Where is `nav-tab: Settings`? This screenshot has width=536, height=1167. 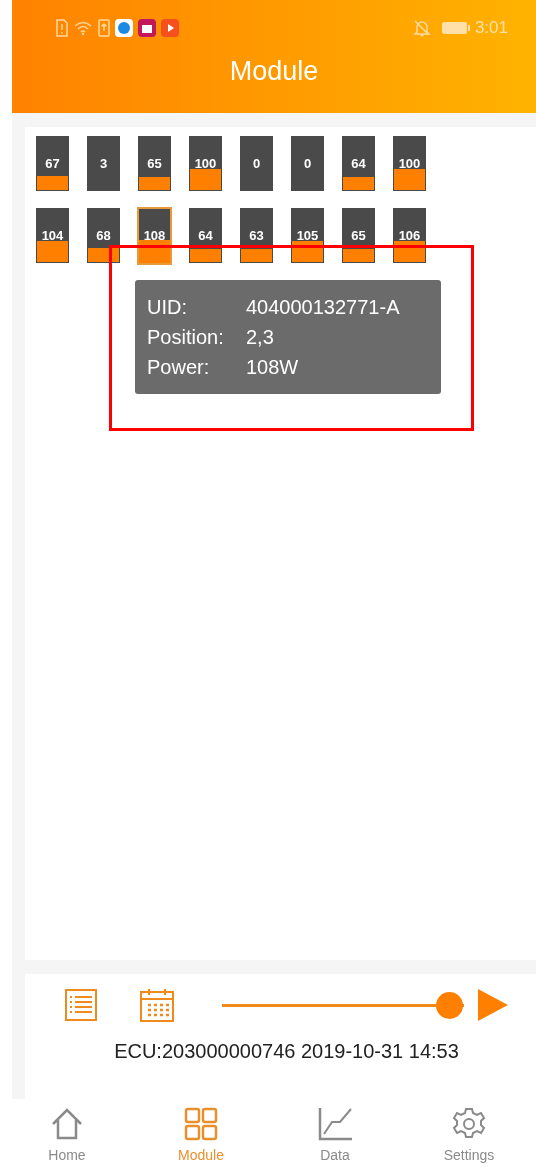 nav-tab: Settings is located at coordinates (469, 1133).